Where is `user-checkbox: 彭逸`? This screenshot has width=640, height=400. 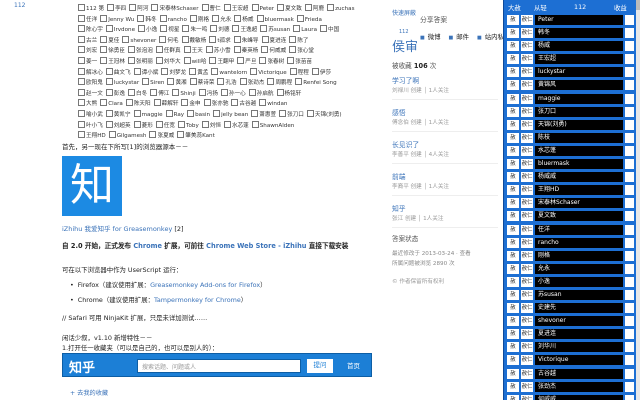
user-checkbox: 彭逸 is located at coordinates (115, 93).